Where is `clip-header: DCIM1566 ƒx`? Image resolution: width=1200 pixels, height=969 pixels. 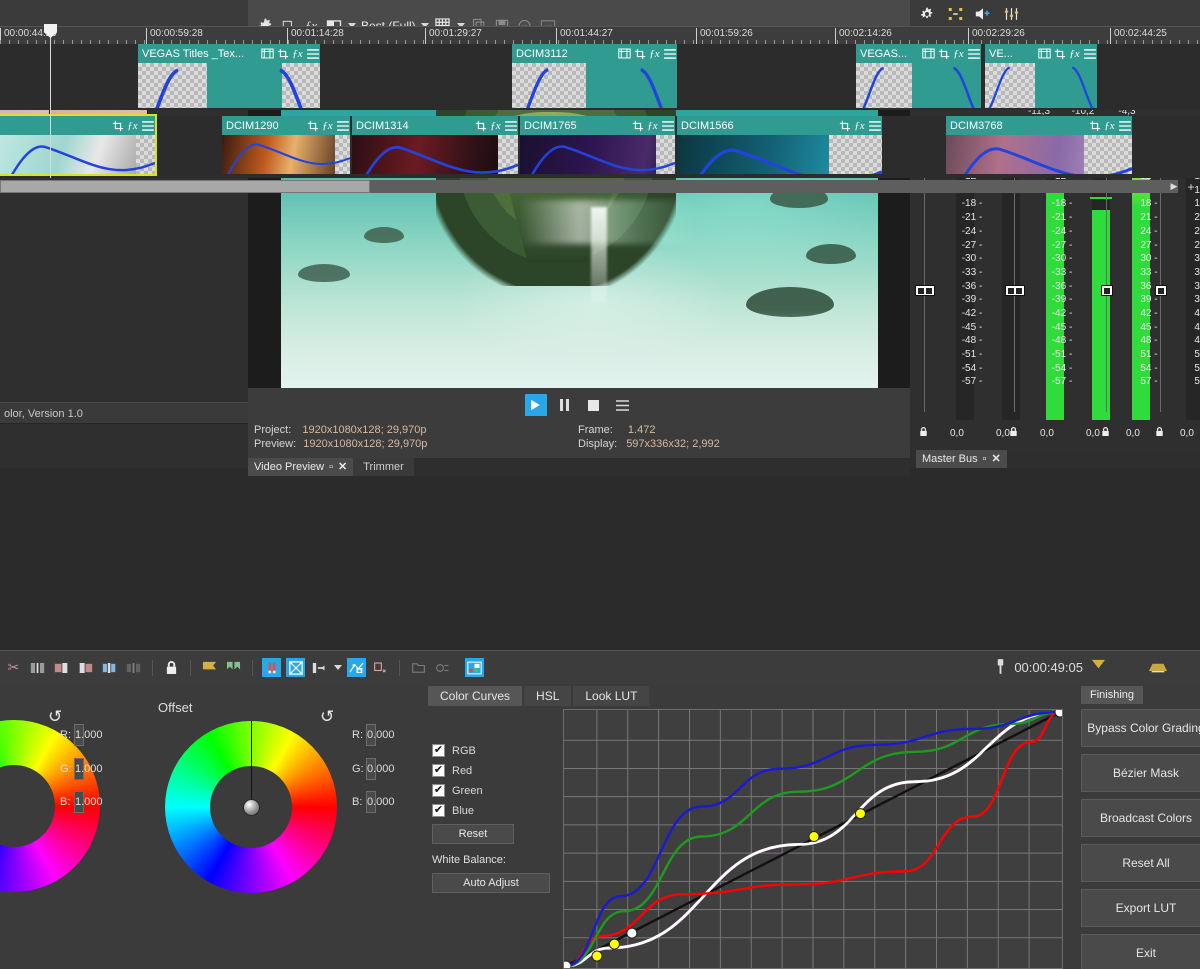
clip-header: DCIM1566 ƒx is located at coordinates (779, 125).